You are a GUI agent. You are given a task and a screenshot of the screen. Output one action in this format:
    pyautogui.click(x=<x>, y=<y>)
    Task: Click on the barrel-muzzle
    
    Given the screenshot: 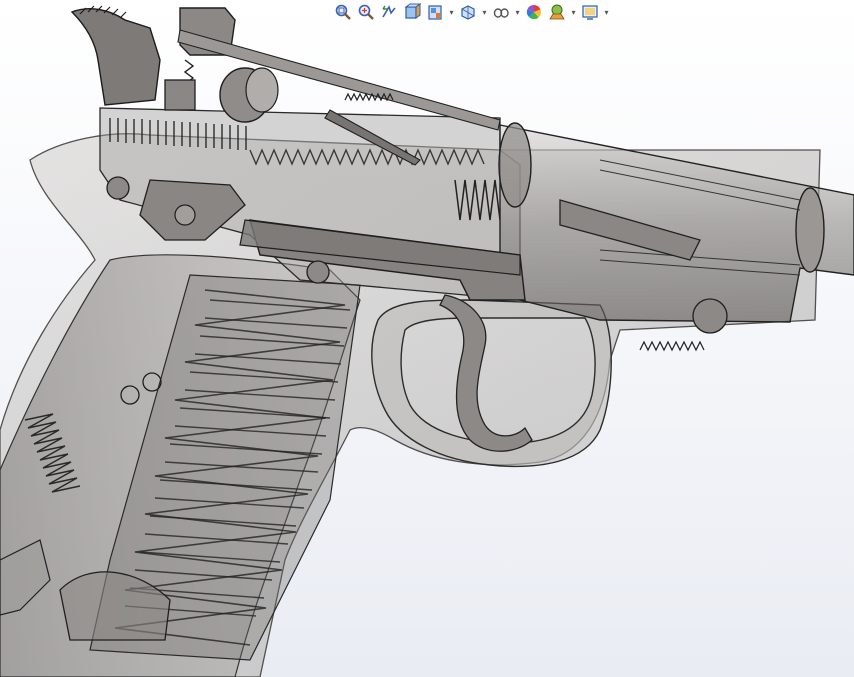 What is the action you would take?
    pyautogui.click(x=810, y=230)
    